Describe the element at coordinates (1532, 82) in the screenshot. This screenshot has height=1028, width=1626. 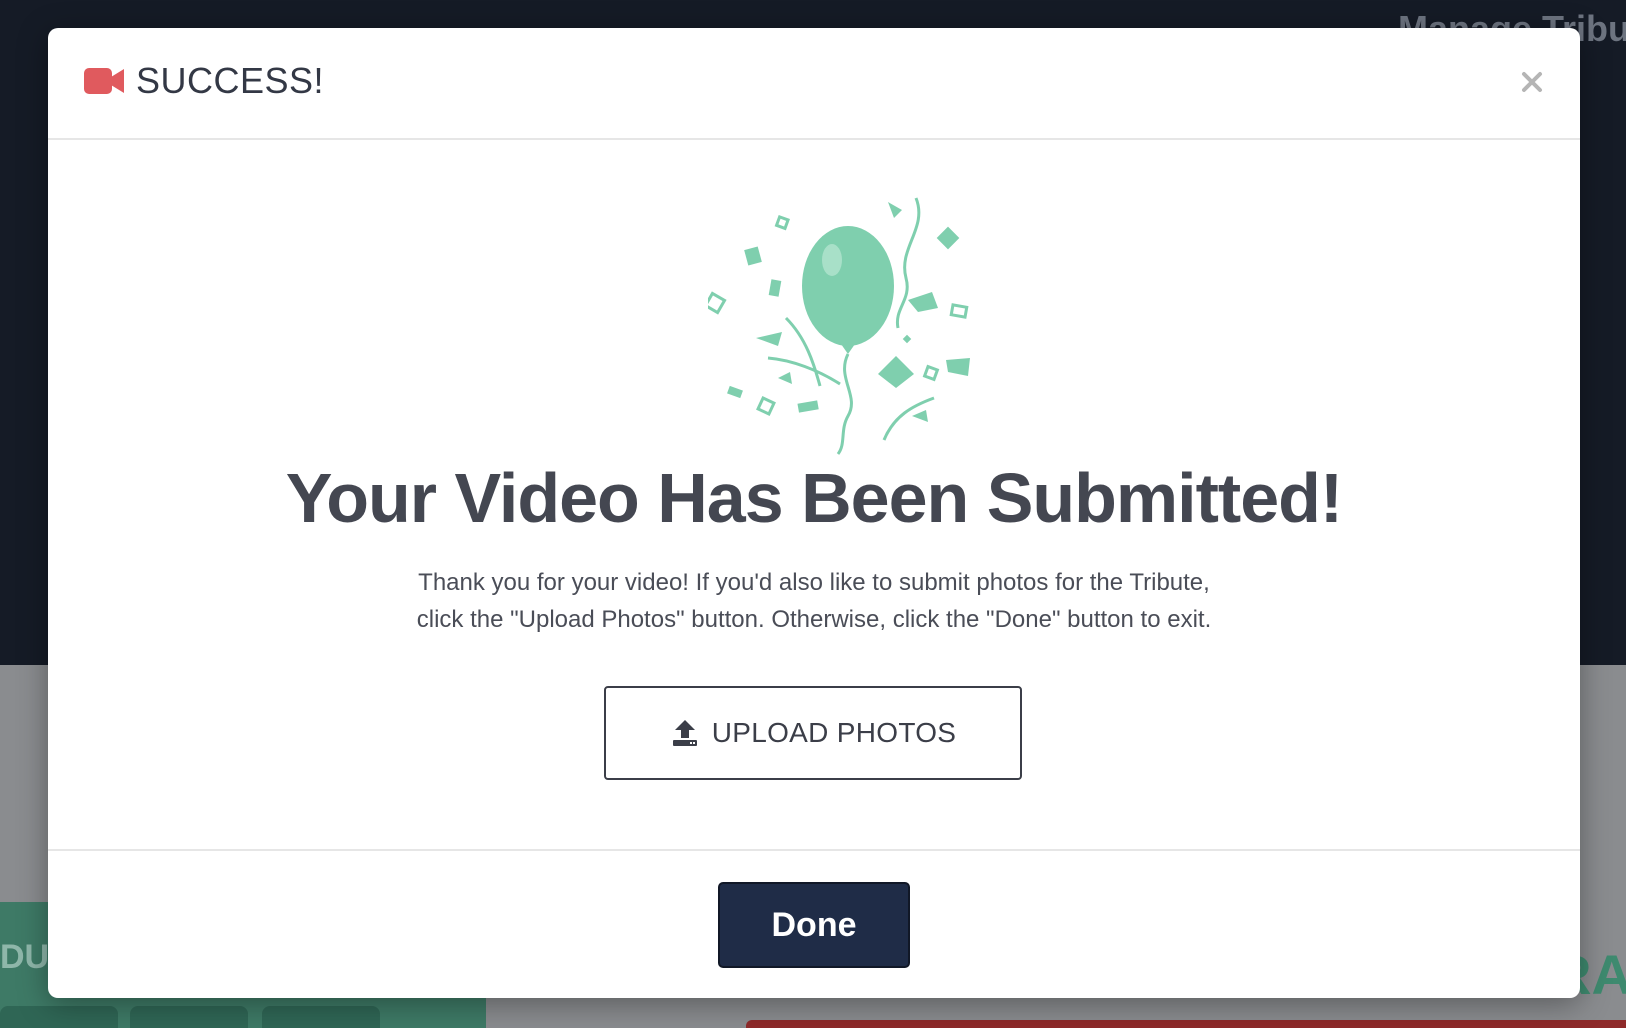
I see `close-icon` at that location.